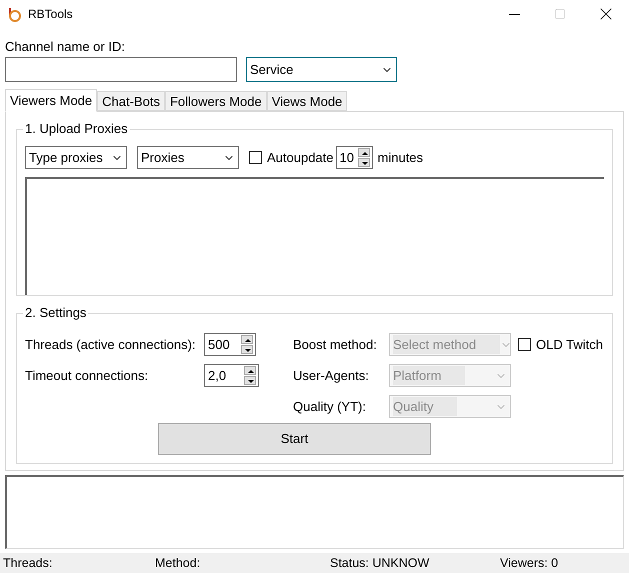  Describe the element at coordinates (14, 14) in the screenshot. I see `app-logo-icon` at that location.